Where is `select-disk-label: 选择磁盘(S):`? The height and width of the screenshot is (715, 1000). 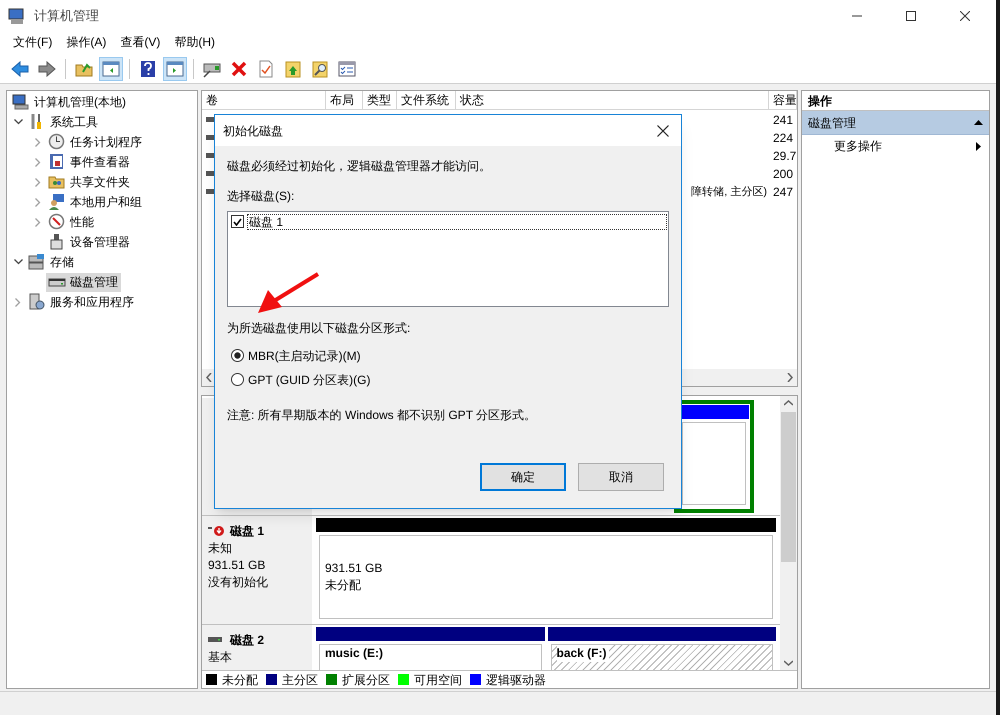
select-disk-label: 选择磁盘(S): is located at coordinates (261, 196).